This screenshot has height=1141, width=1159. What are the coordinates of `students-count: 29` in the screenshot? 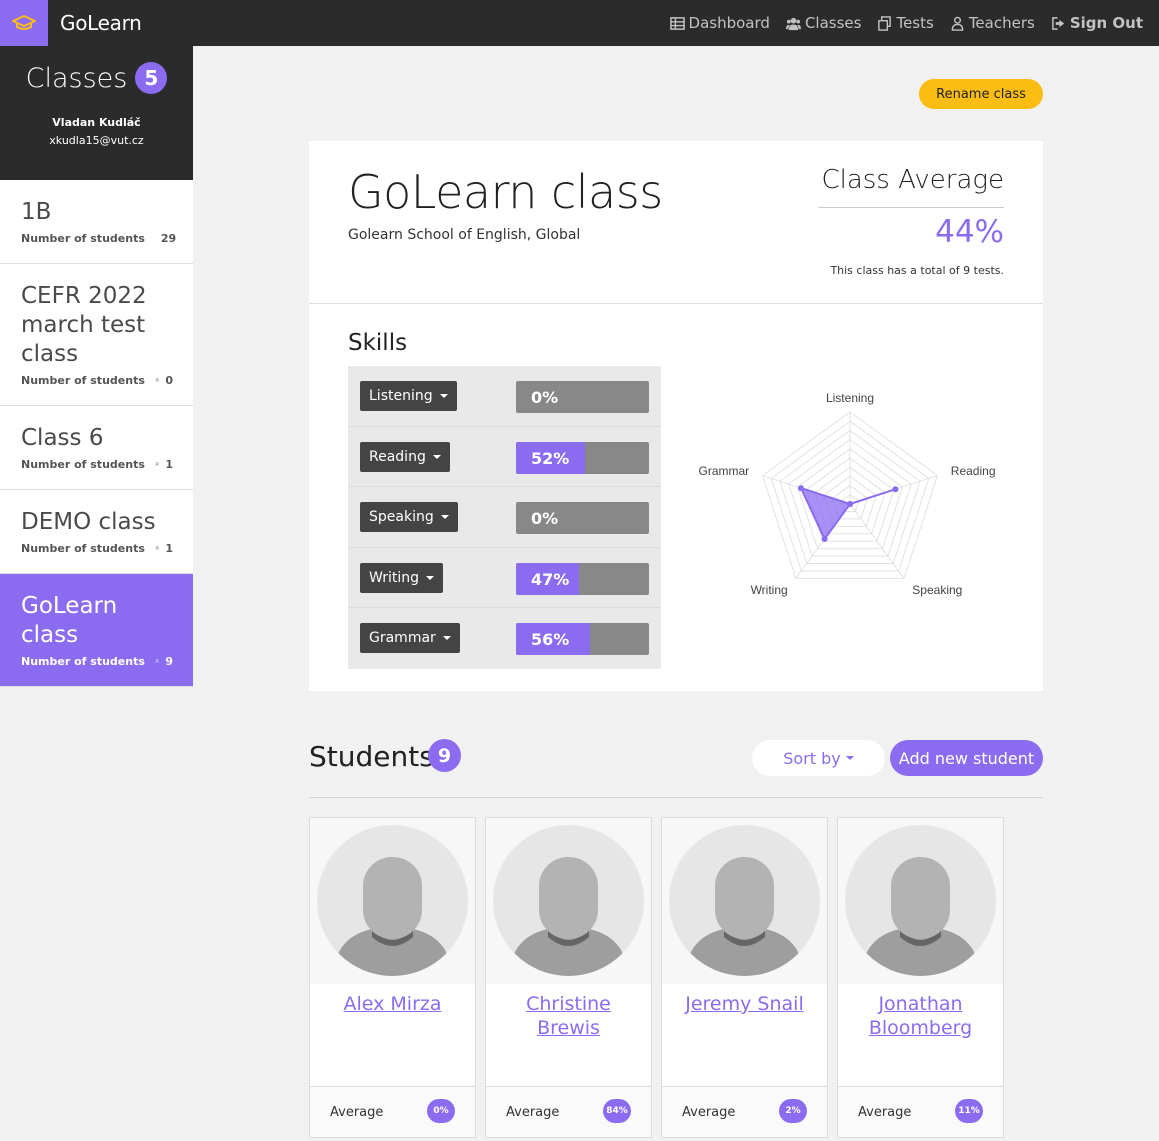 It's located at (168, 238).